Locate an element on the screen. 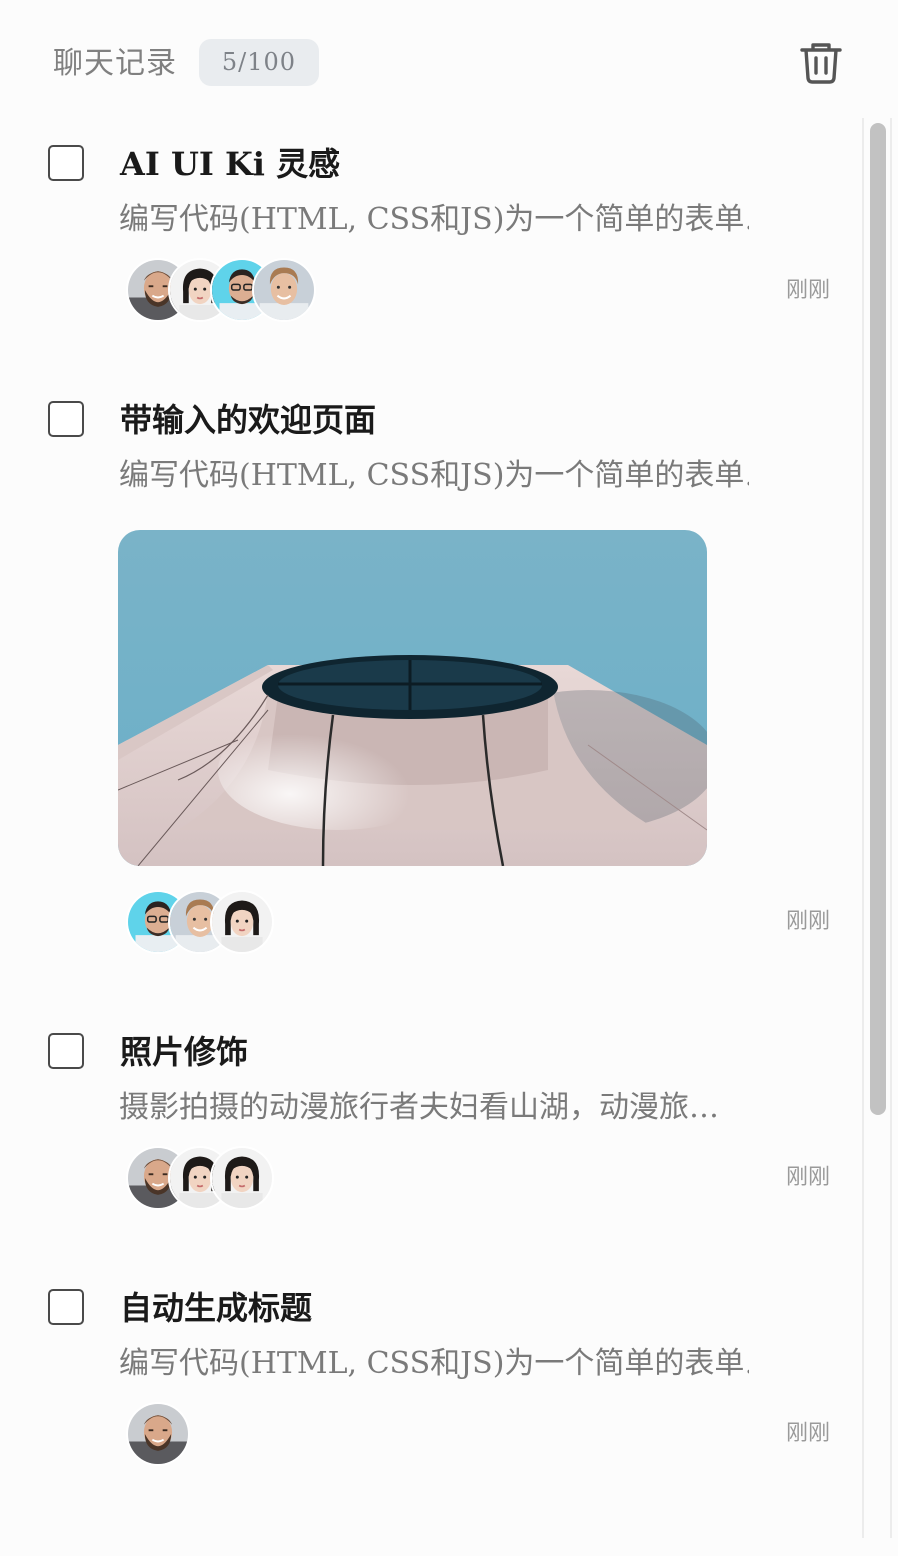  trash-icon is located at coordinates (821, 63).